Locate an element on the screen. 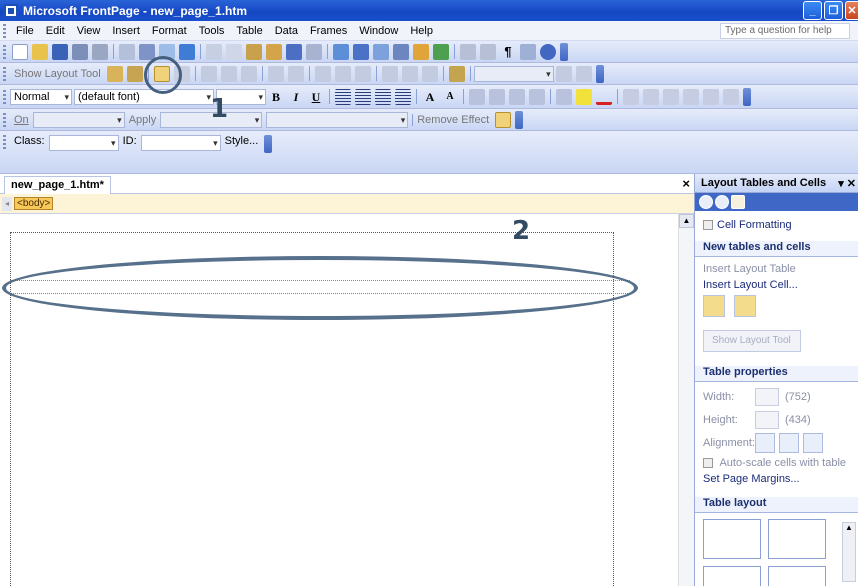 The width and height of the screenshot is (858, 586). insert-layer-icon is located at coordinates (381, 51).